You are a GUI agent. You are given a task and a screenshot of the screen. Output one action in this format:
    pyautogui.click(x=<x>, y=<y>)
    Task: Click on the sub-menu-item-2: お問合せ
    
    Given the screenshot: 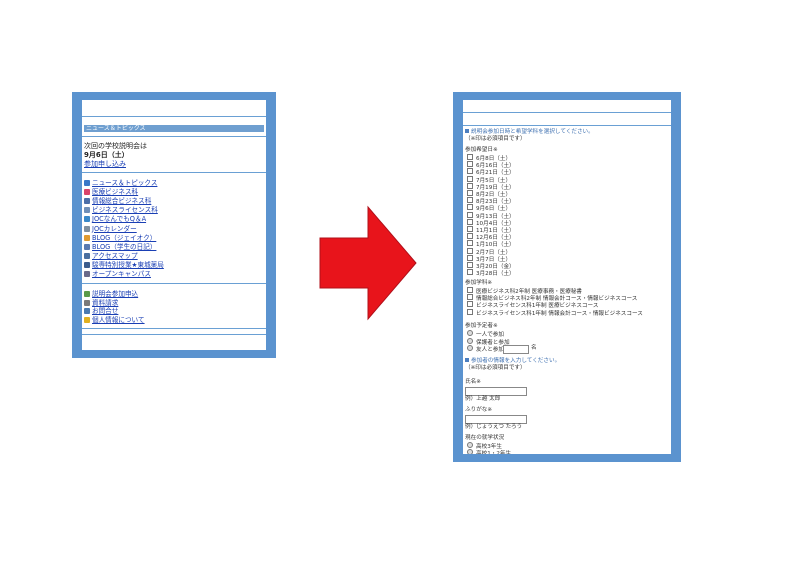 What is the action you would take?
    pyautogui.click(x=101, y=311)
    